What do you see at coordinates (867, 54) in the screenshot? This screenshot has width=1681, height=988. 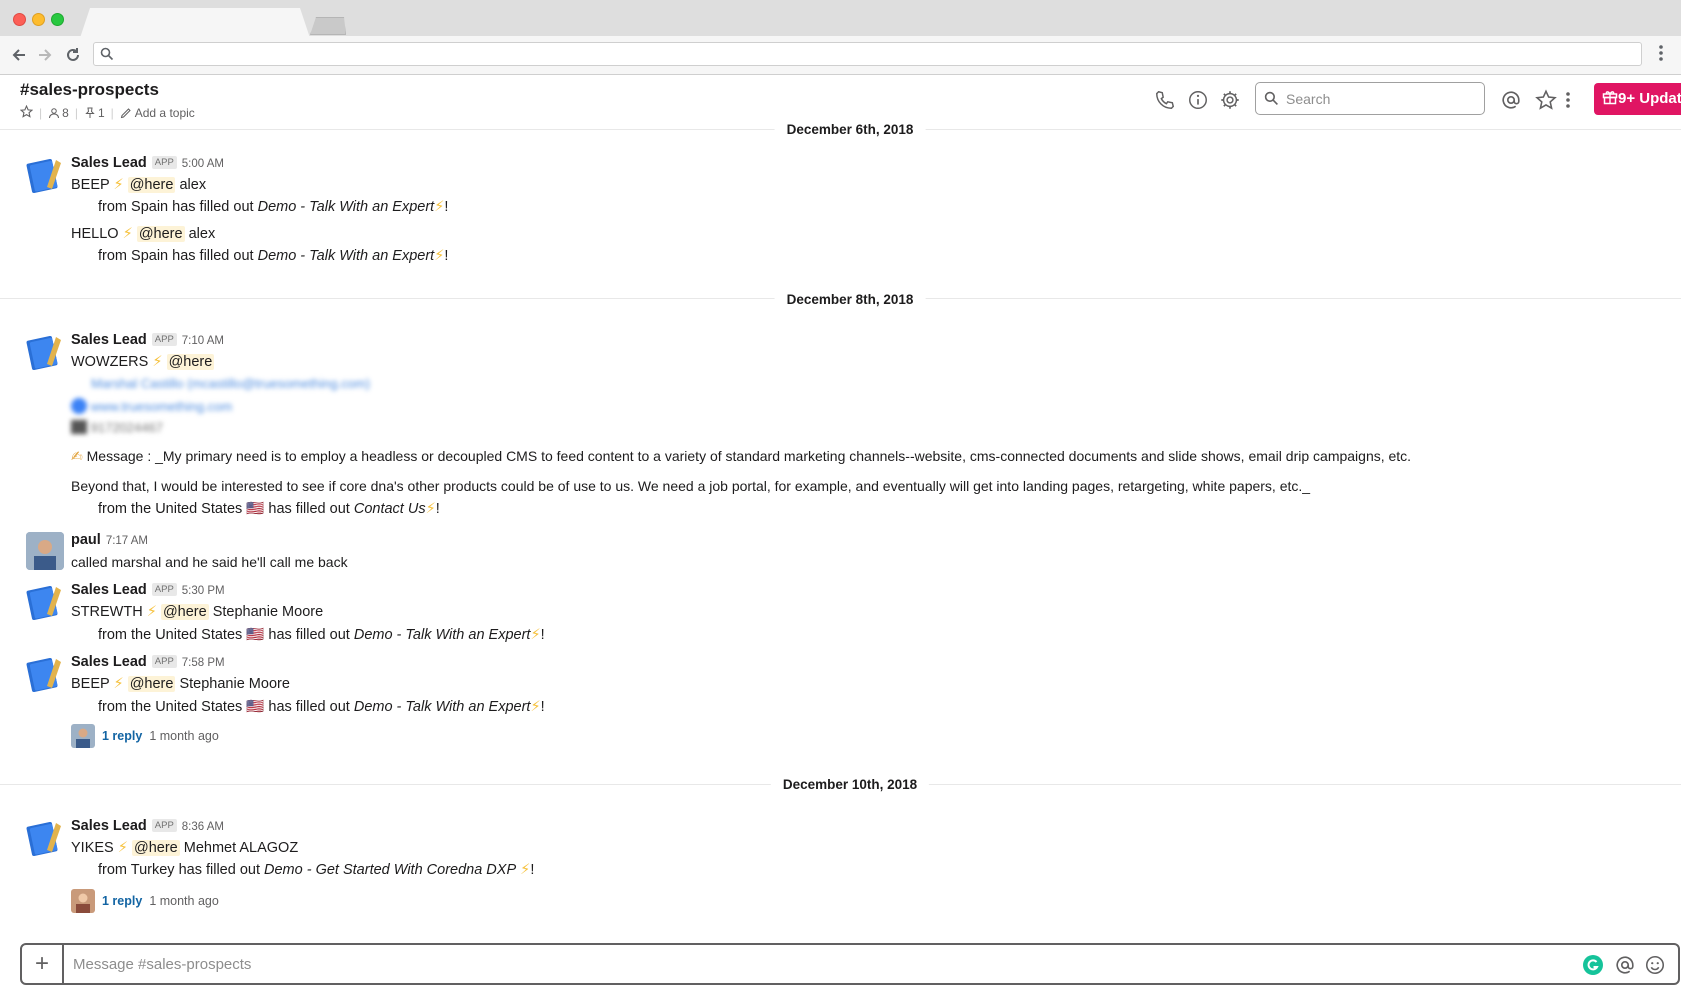 I see `address-bar` at bounding box center [867, 54].